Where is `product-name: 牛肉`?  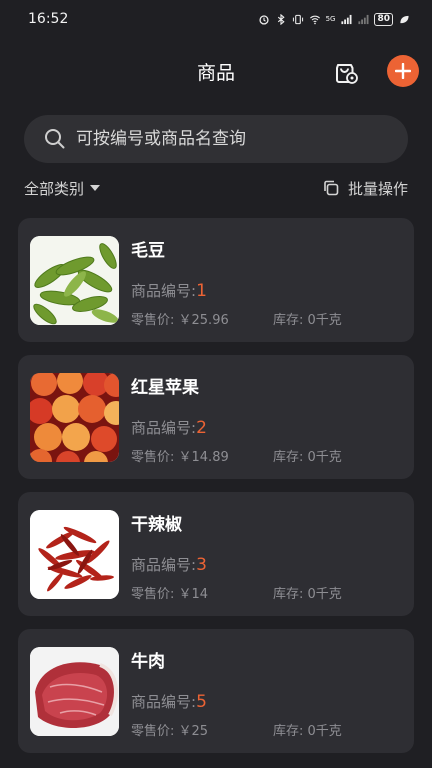
product-name: 牛肉 is located at coordinates (148, 662).